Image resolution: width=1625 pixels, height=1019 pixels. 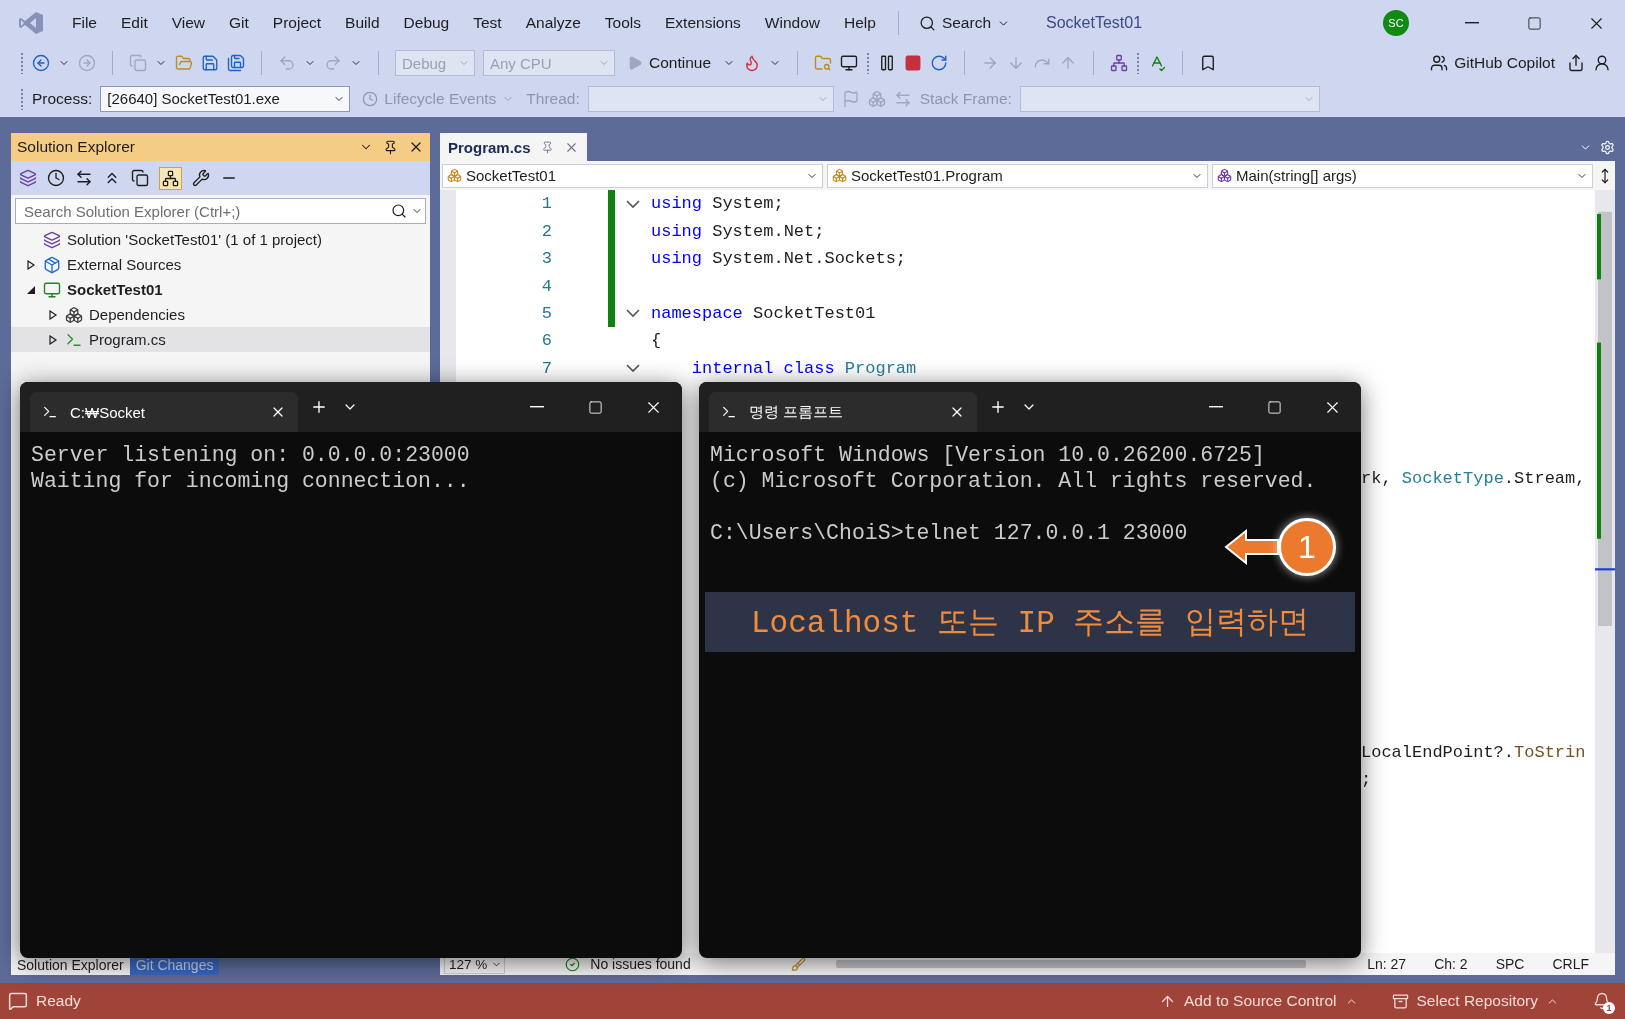 What do you see at coordinates (803, 368) in the screenshot?
I see `code-line: internal class Program` at bounding box center [803, 368].